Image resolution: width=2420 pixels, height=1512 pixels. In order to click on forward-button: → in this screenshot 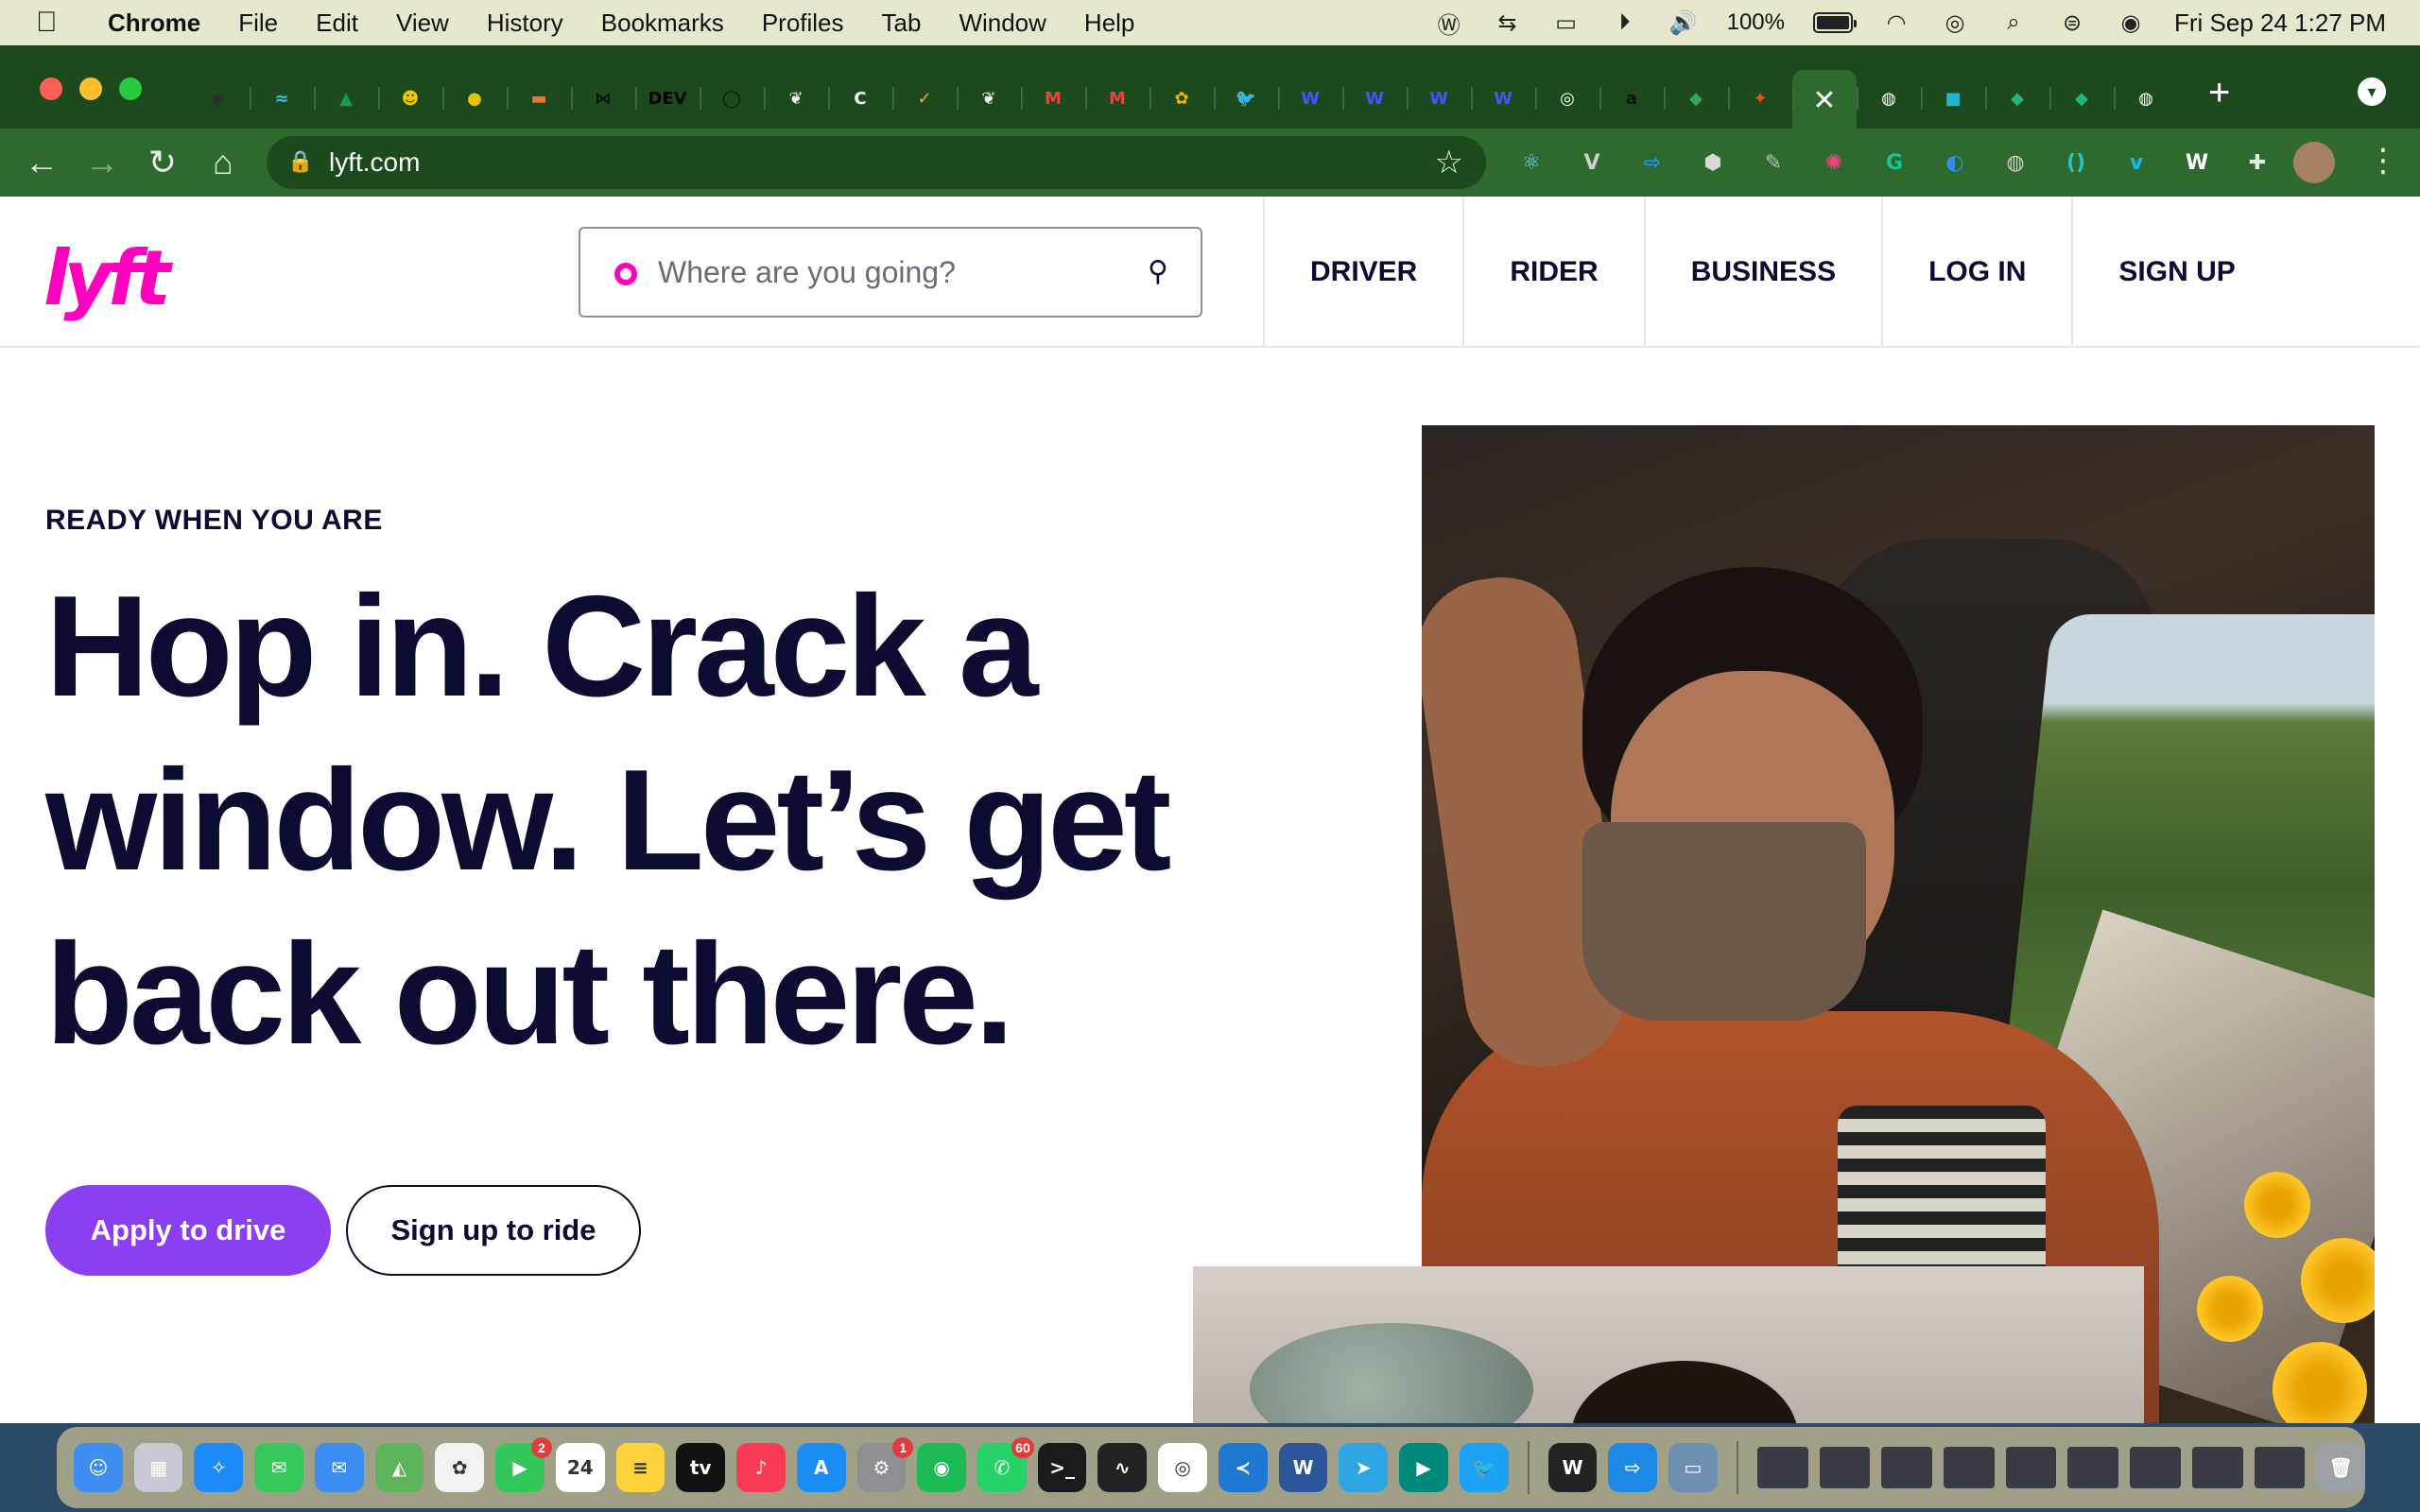, I will do `click(102, 162)`.